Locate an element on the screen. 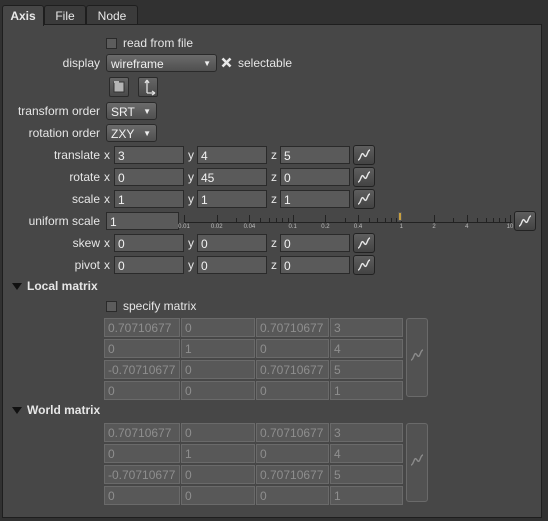  skew-animation-button is located at coordinates (364, 243).